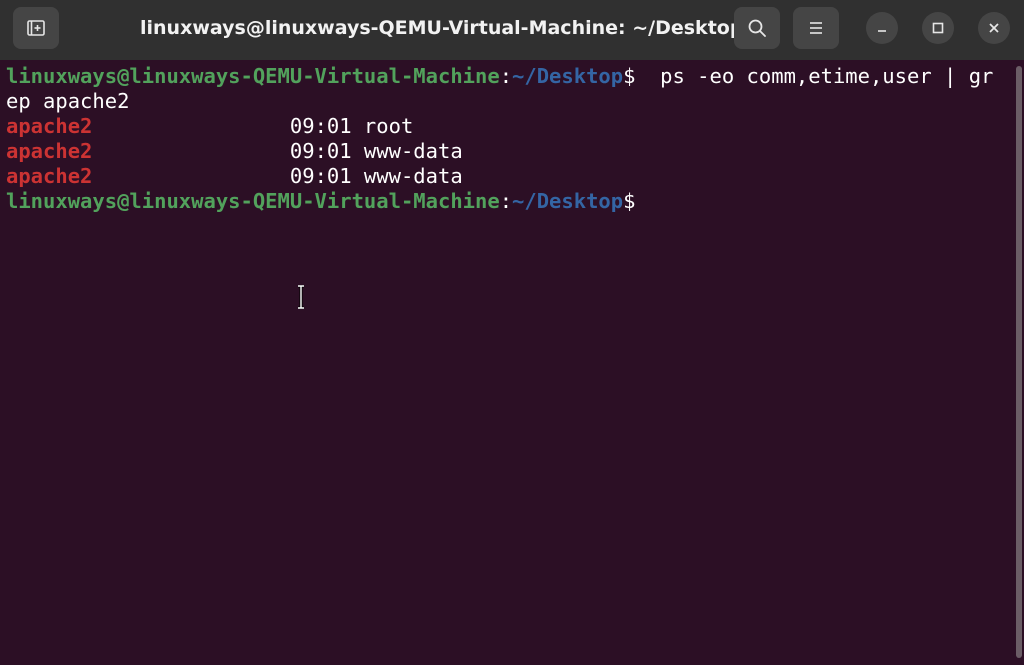 The image size is (1024, 665). I want to click on search-icon, so click(757, 28).